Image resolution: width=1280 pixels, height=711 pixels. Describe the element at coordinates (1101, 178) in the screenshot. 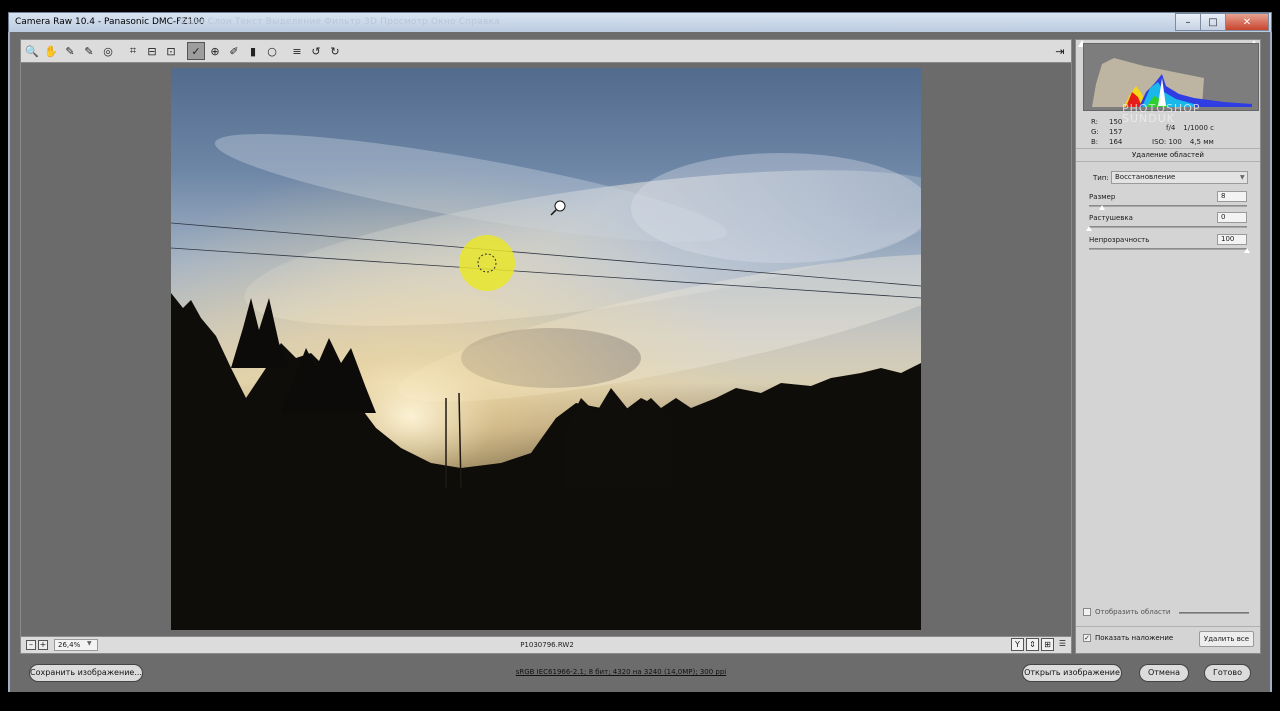

I see `type-label: Тип:` at that location.